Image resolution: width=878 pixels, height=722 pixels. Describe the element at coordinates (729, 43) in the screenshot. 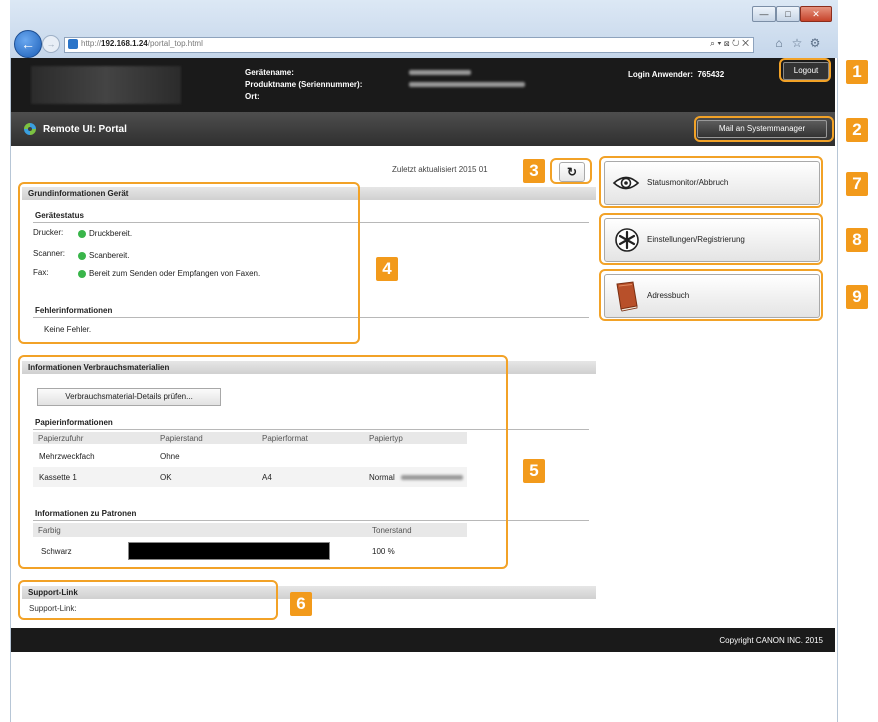

I see `address-tools: ⌕ ▾ ⊠ ↻ ✕` at that location.